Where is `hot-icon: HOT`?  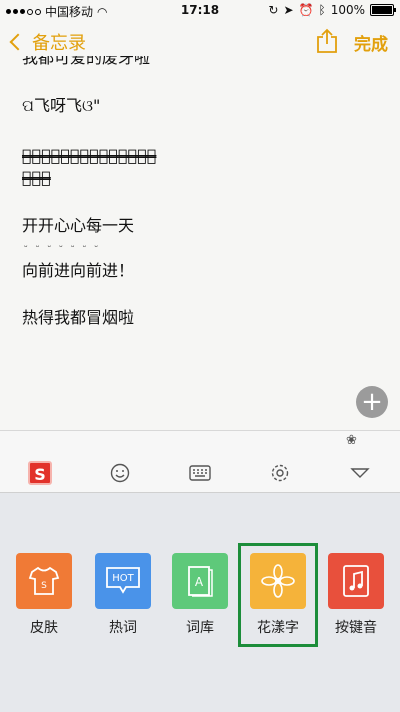
hot-icon: HOT is located at coordinates (123, 581).